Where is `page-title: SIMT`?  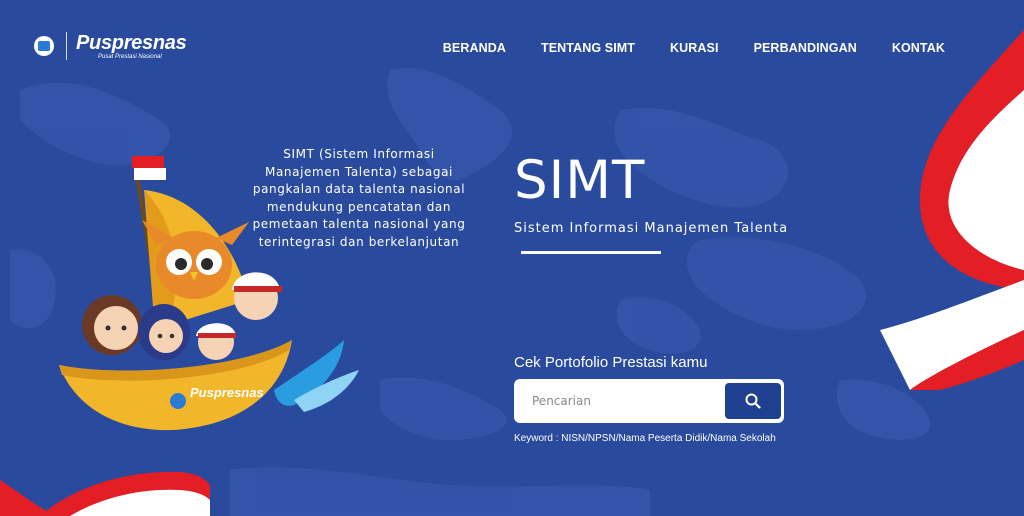
page-title: SIMT is located at coordinates (580, 180).